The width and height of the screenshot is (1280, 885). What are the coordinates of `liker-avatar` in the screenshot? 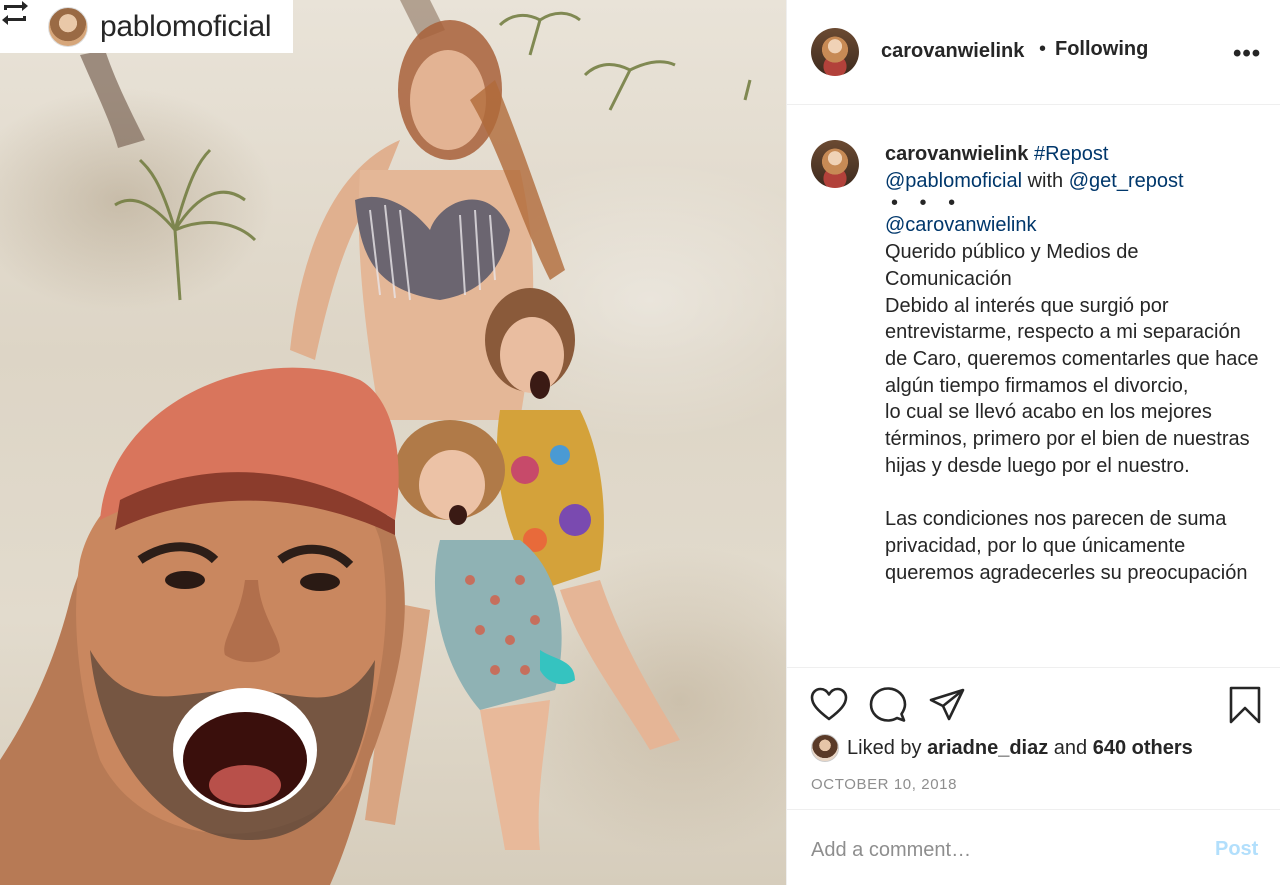 It's located at (825, 748).